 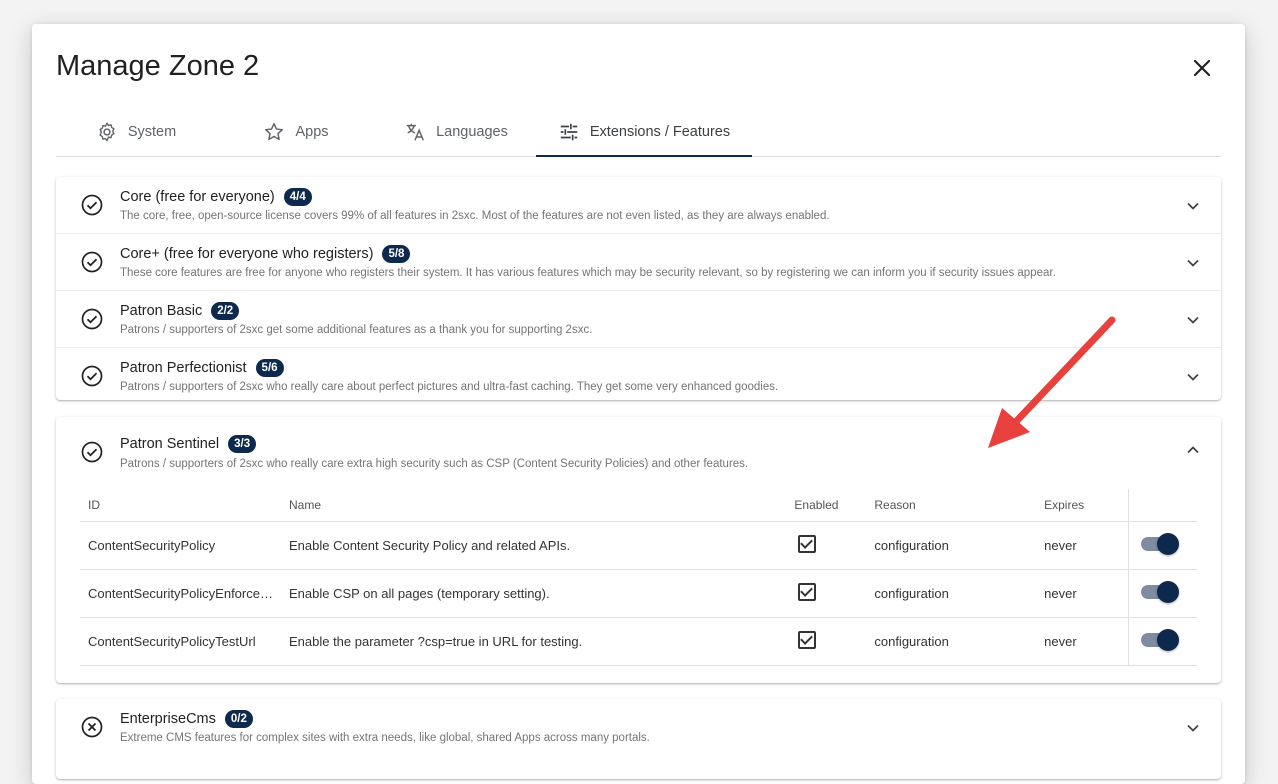 What do you see at coordinates (472, 132) in the screenshot?
I see `tab-languages-label: Languages` at bounding box center [472, 132].